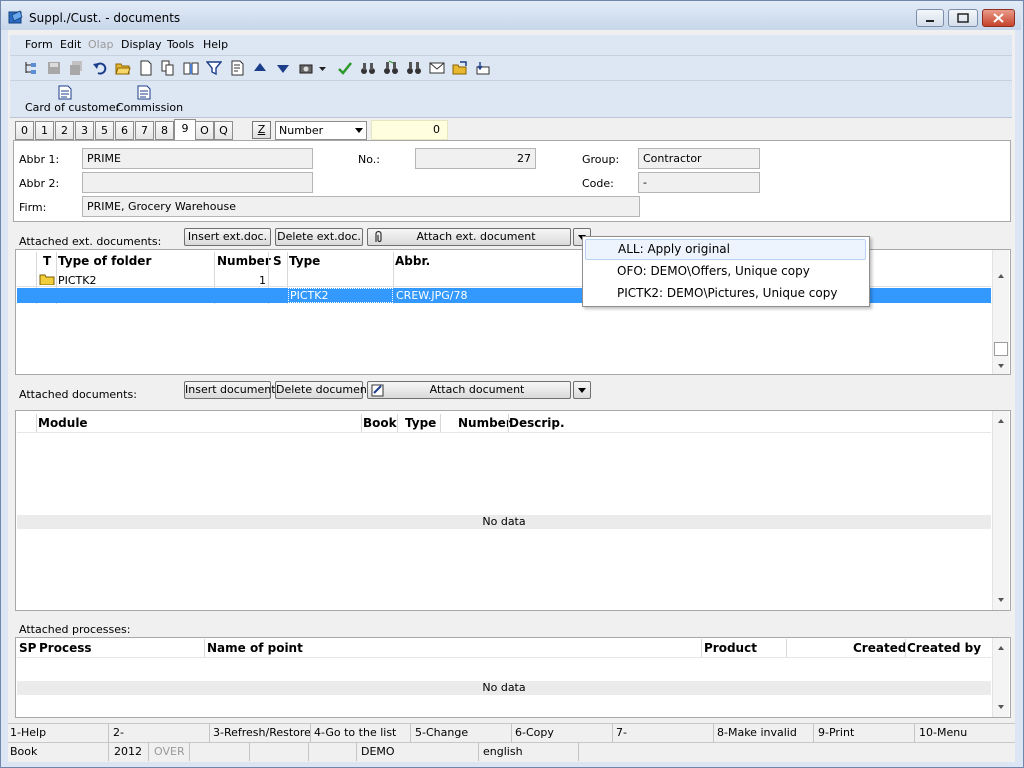 The image size is (1024, 768). What do you see at coordinates (27, 648) in the screenshot?
I see `col-sp: SP` at bounding box center [27, 648].